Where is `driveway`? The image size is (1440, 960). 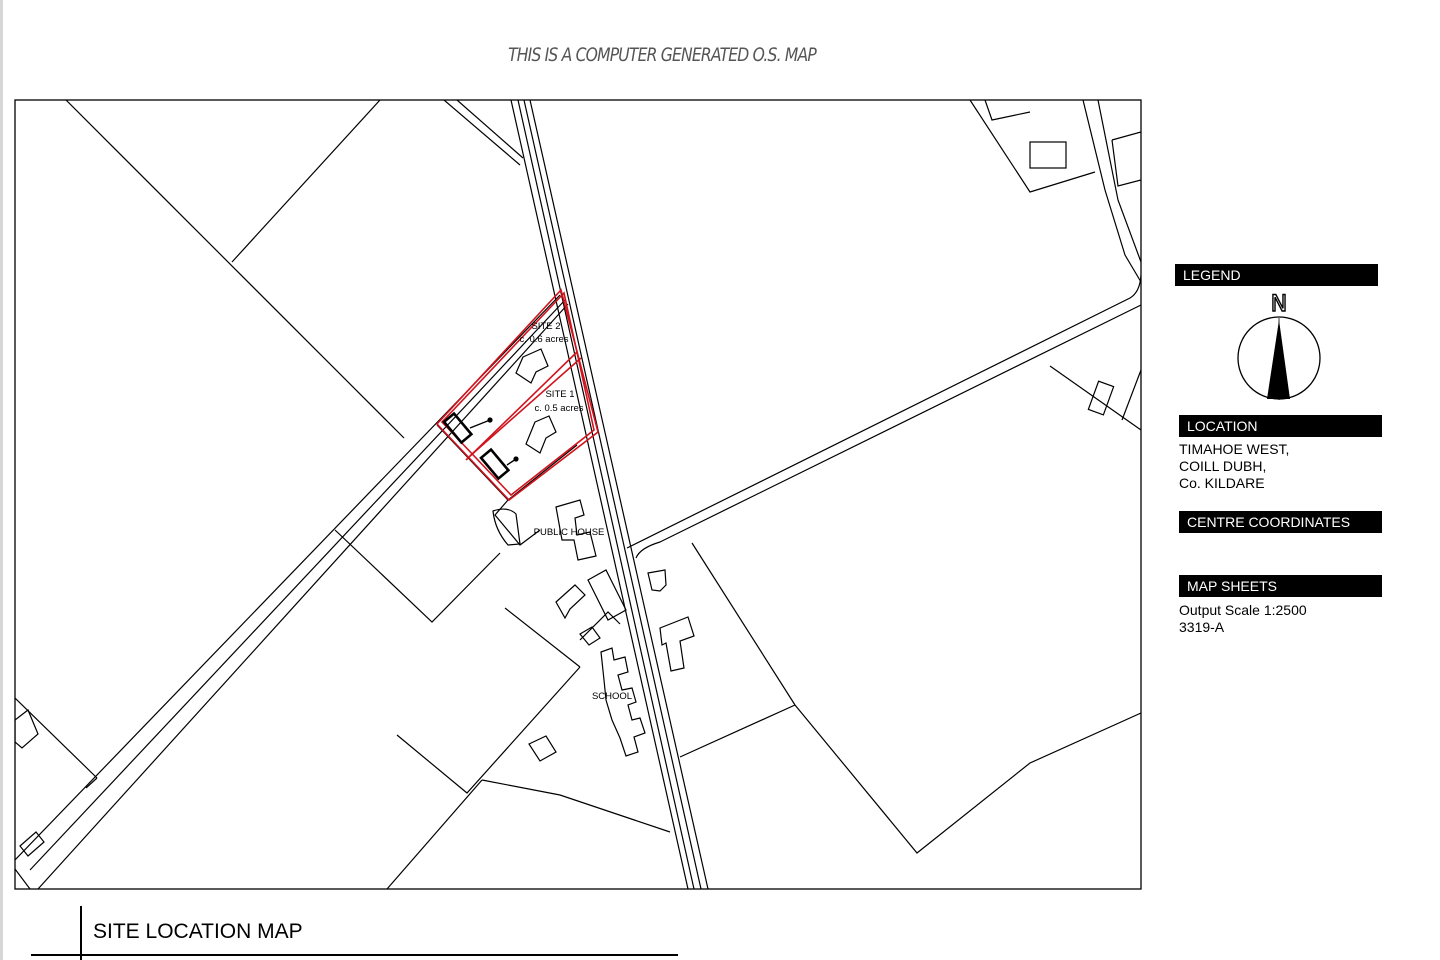 driveway is located at coordinates (480, 424).